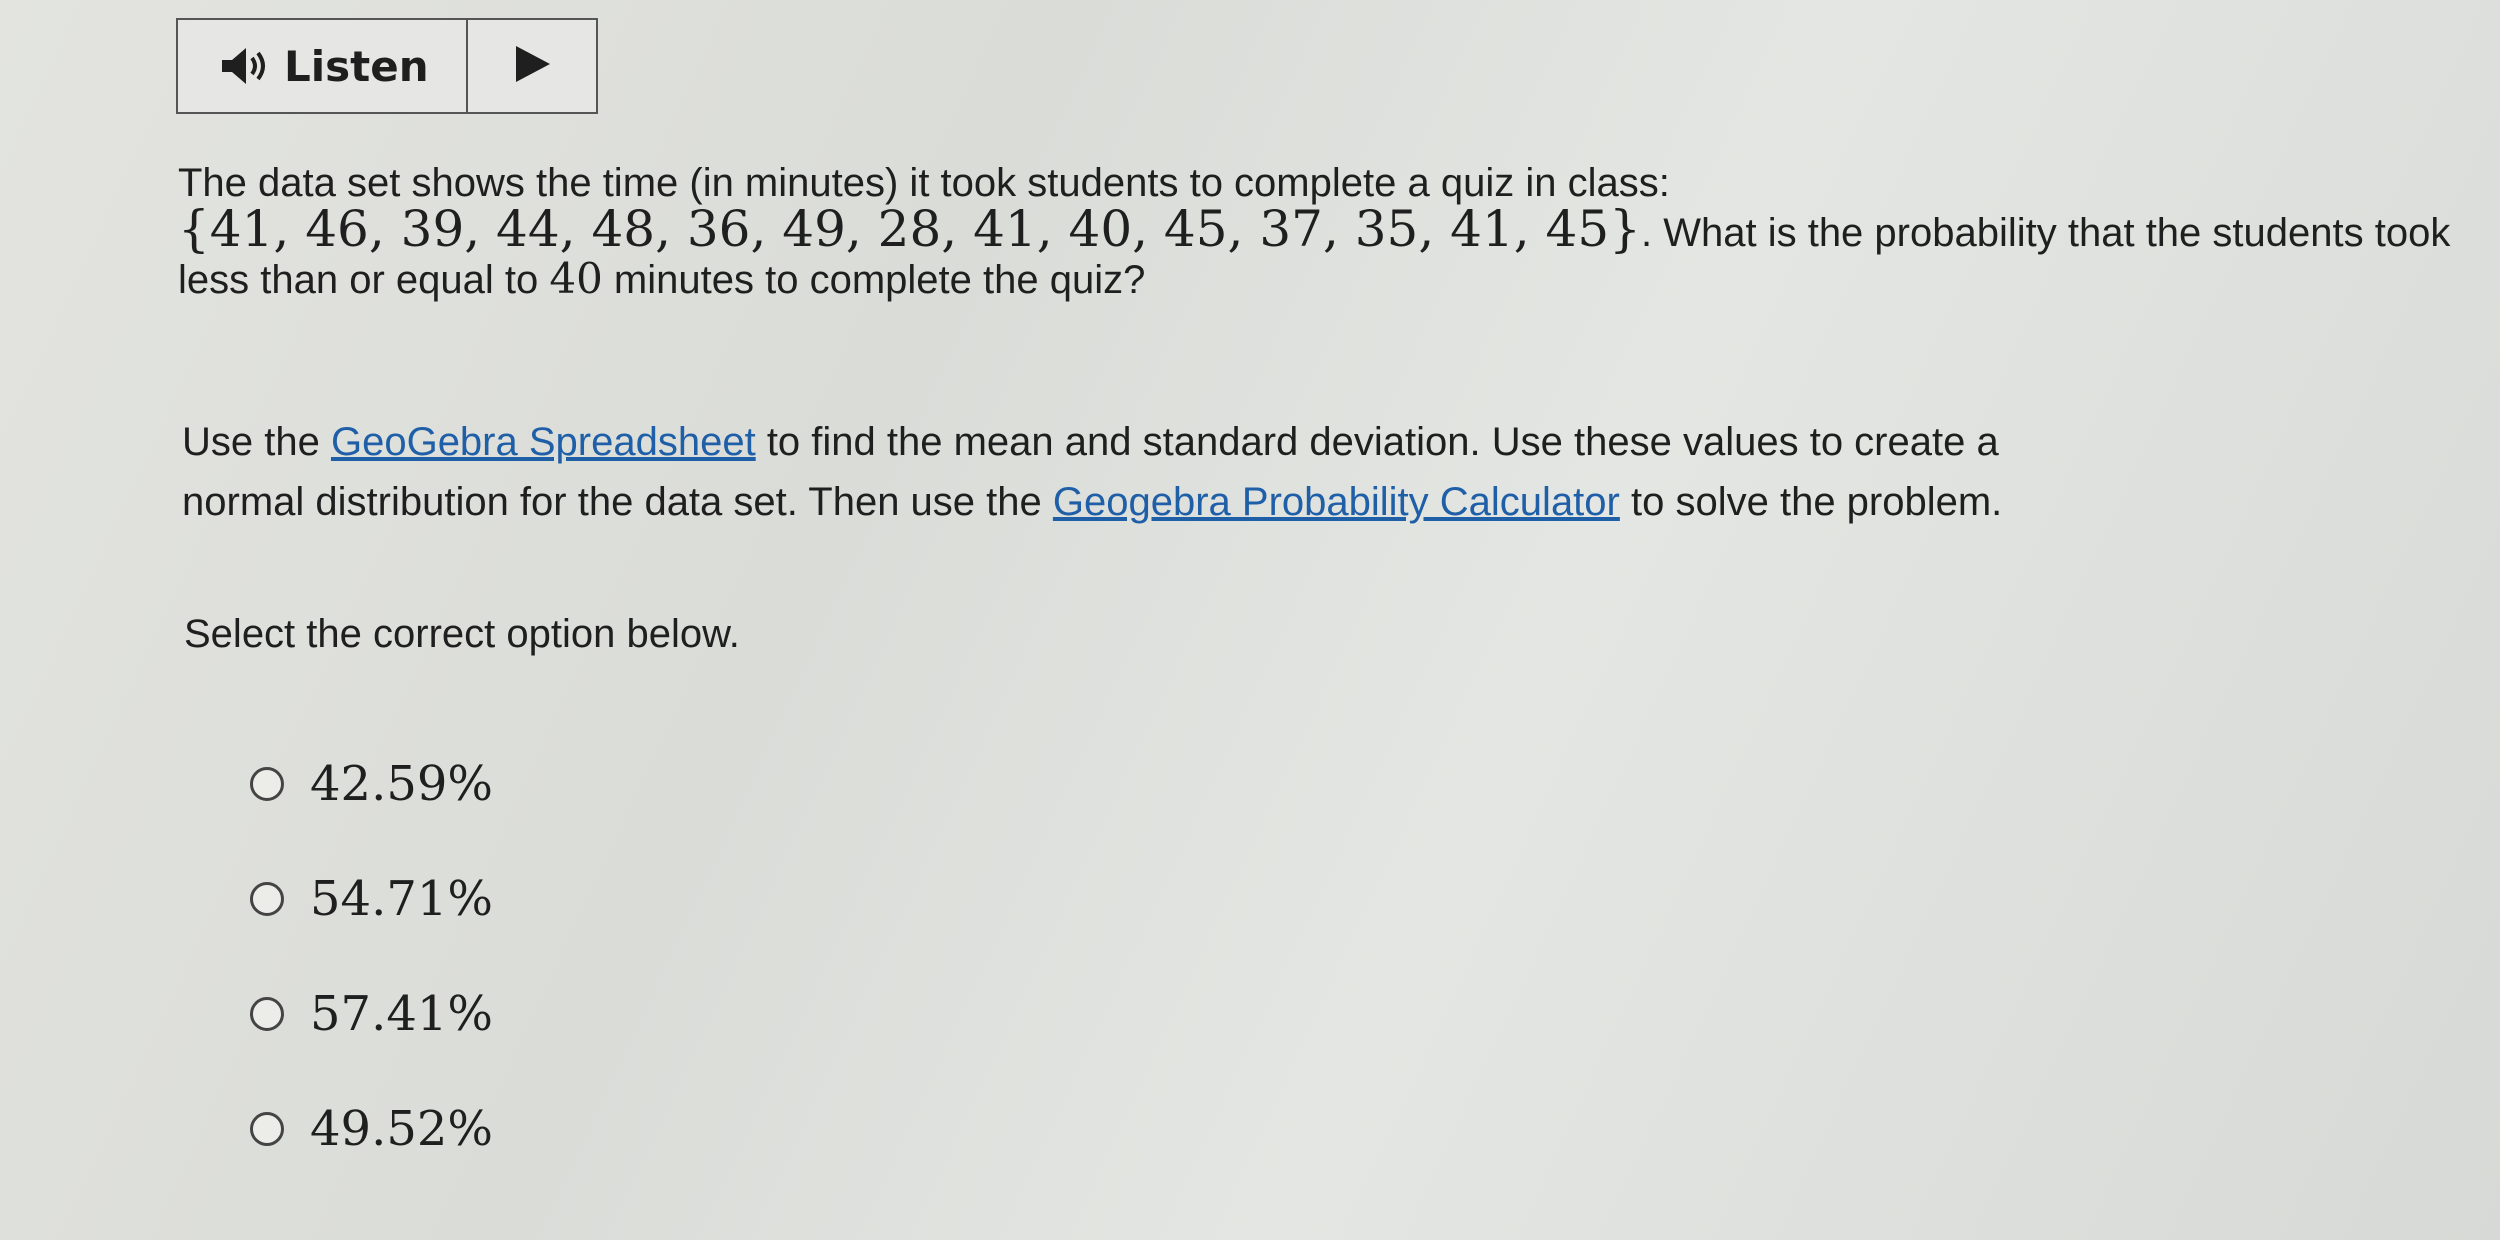  What do you see at coordinates (356, 66) in the screenshot?
I see `listen-label: Listen` at bounding box center [356, 66].